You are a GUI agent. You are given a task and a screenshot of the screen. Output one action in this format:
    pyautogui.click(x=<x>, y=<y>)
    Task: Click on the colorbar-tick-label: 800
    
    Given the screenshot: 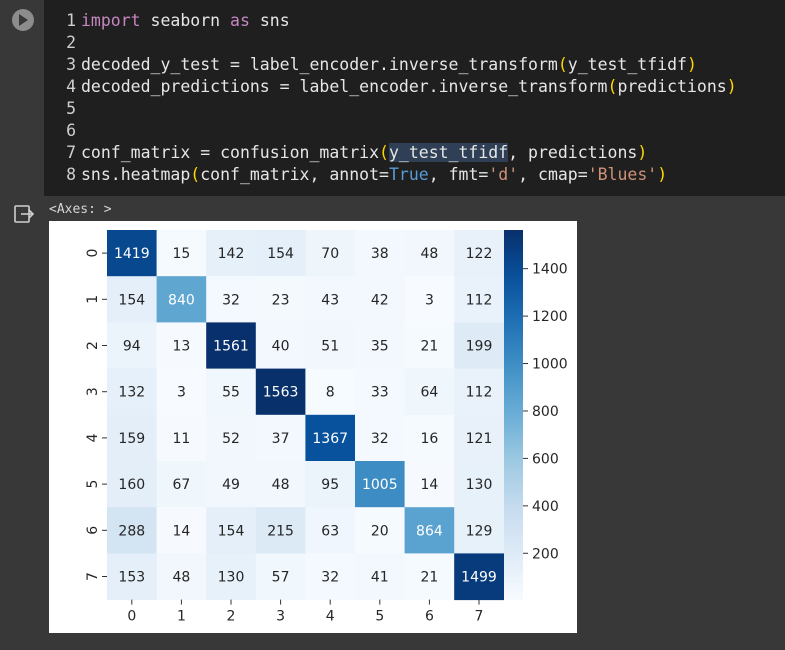 What is the action you would take?
    pyautogui.click(x=545, y=412)
    